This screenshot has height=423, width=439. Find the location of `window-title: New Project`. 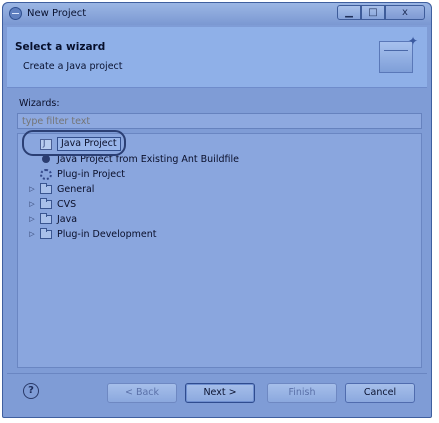

window-title: New Project is located at coordinates (57, 13).